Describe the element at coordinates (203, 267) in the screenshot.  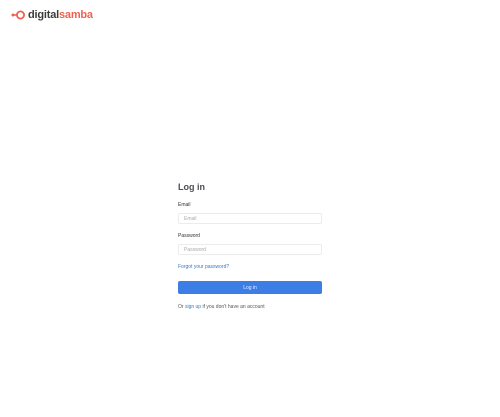
I see `forgot-password-link: Forgot your password?` at that location.